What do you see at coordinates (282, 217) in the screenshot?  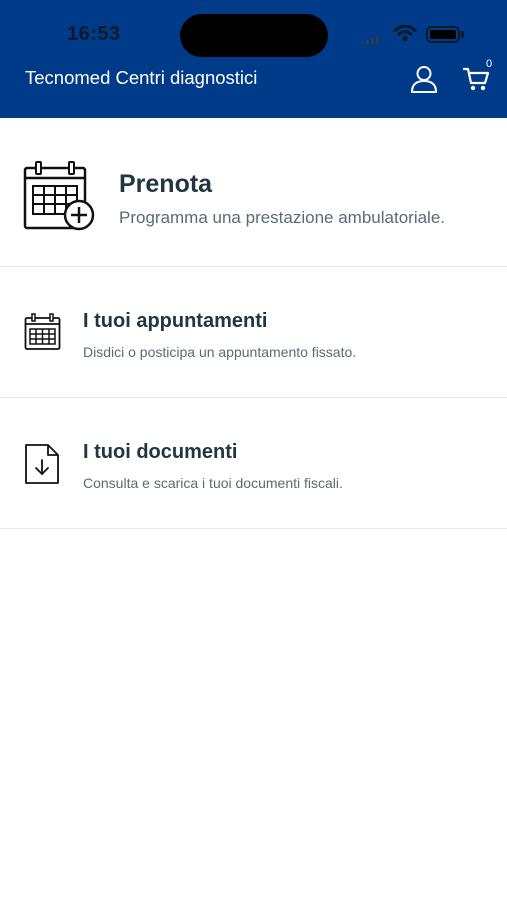 I see `prenota-subtitle: Programma una prestazione ambulatoriale.` at bounding box center [282, 217].